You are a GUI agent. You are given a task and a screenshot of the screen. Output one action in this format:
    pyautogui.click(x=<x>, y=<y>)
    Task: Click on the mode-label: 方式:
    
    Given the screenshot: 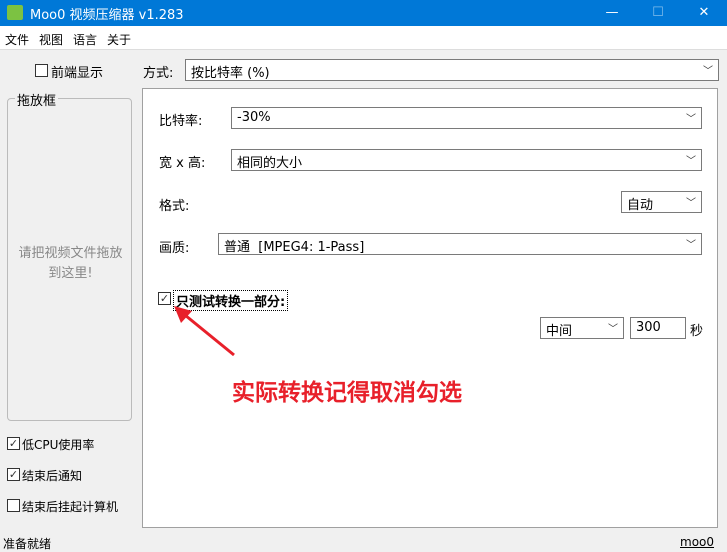 What is the action you would take?
    pyautogui.click(x=158, y=73)
    